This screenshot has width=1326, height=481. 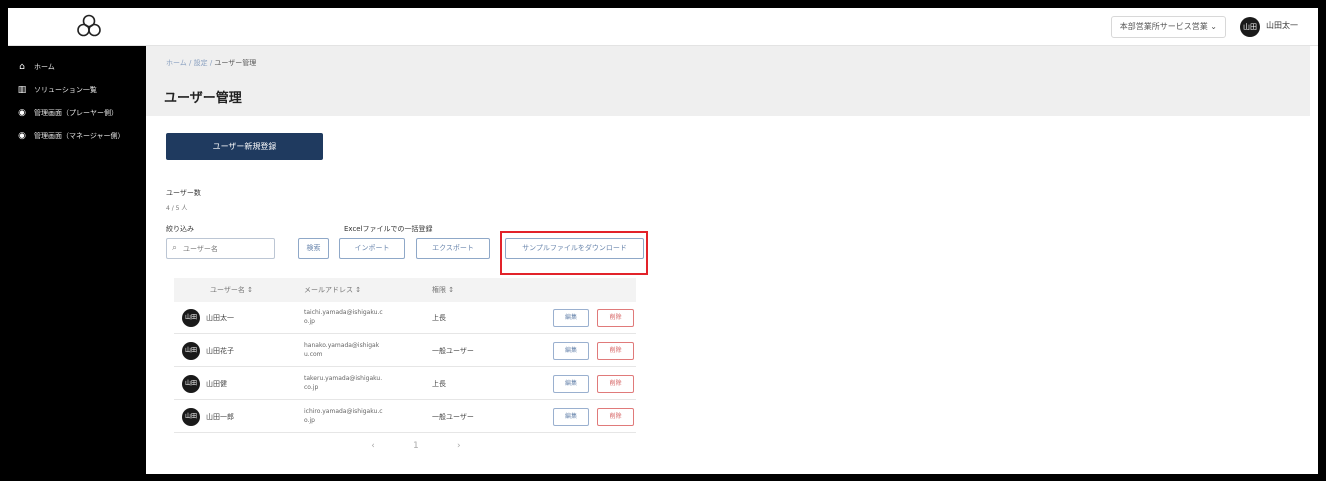 What do you see at coordinates (372, 248) in the screenshot?
I see `import-button: インポート` at bounding box center [372, 248].